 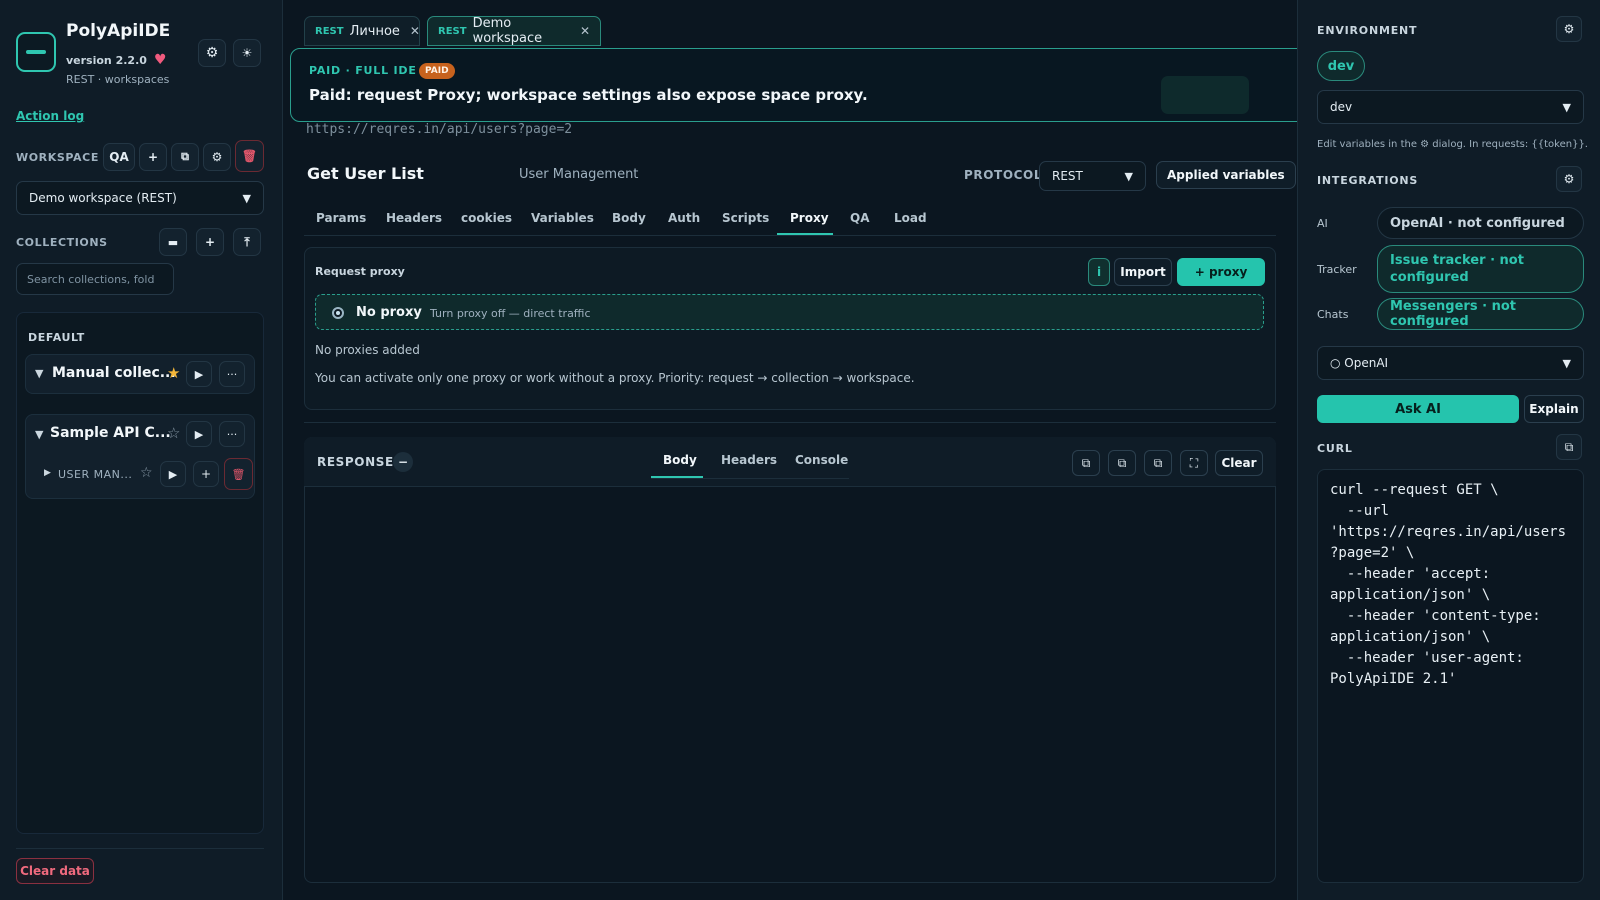 What do you see at coordinates (680, 460) in the screenshot?
I see `response-tab-body: Body` at bounding box center [680, 460].